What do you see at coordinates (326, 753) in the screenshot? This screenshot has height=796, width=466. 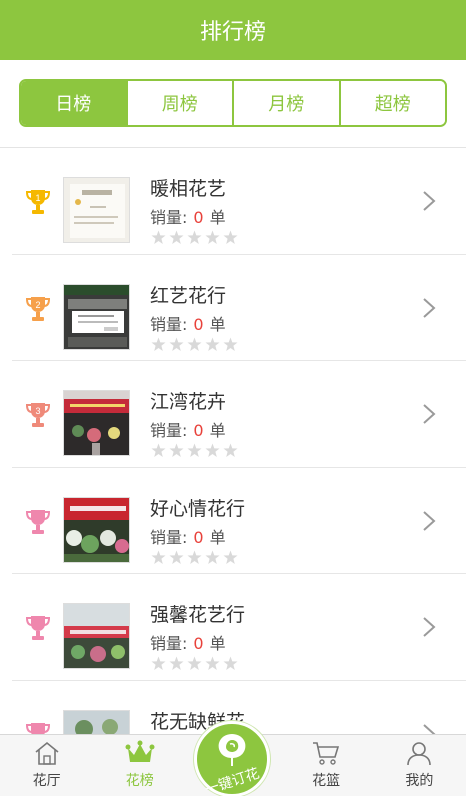 I see `cart-icon` at bounding box center [326, 753].